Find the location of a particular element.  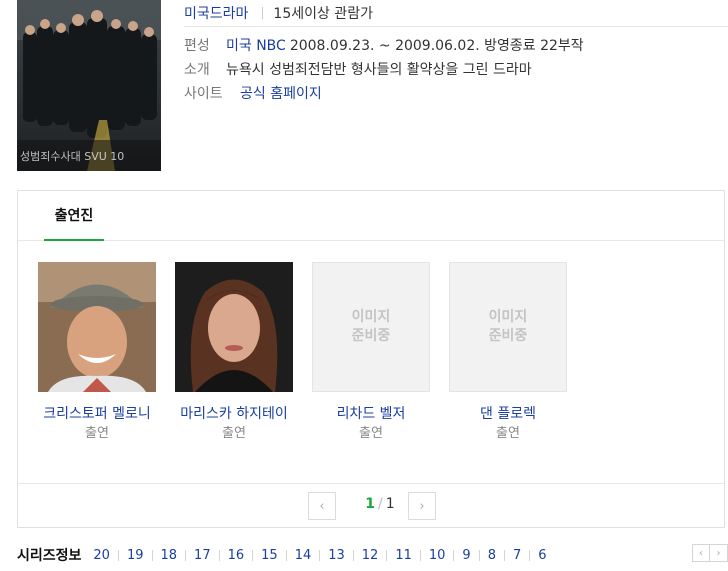

age-rating: 15세이상 관람가 is located at coordinates (323, 14).